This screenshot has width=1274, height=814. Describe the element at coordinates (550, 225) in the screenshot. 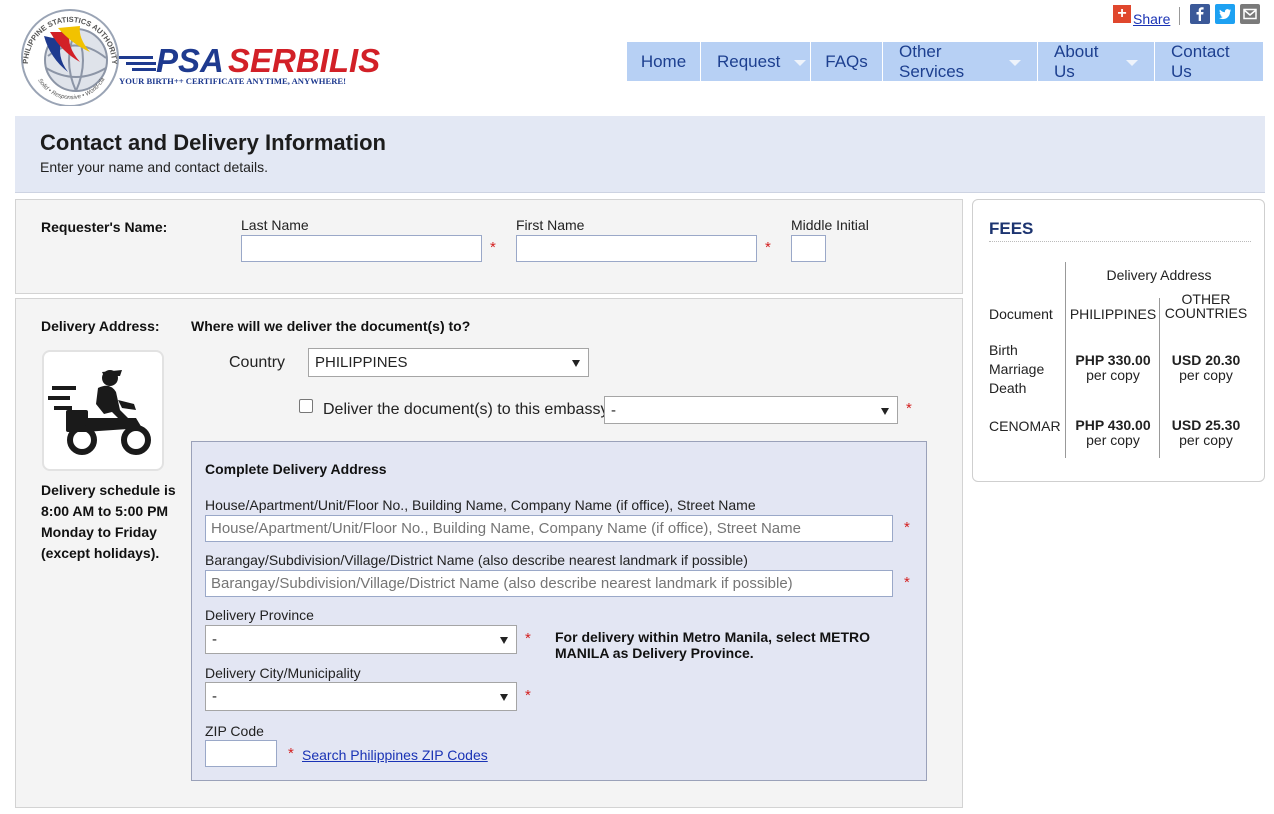

I see `first-name-label: First Name` at that location.